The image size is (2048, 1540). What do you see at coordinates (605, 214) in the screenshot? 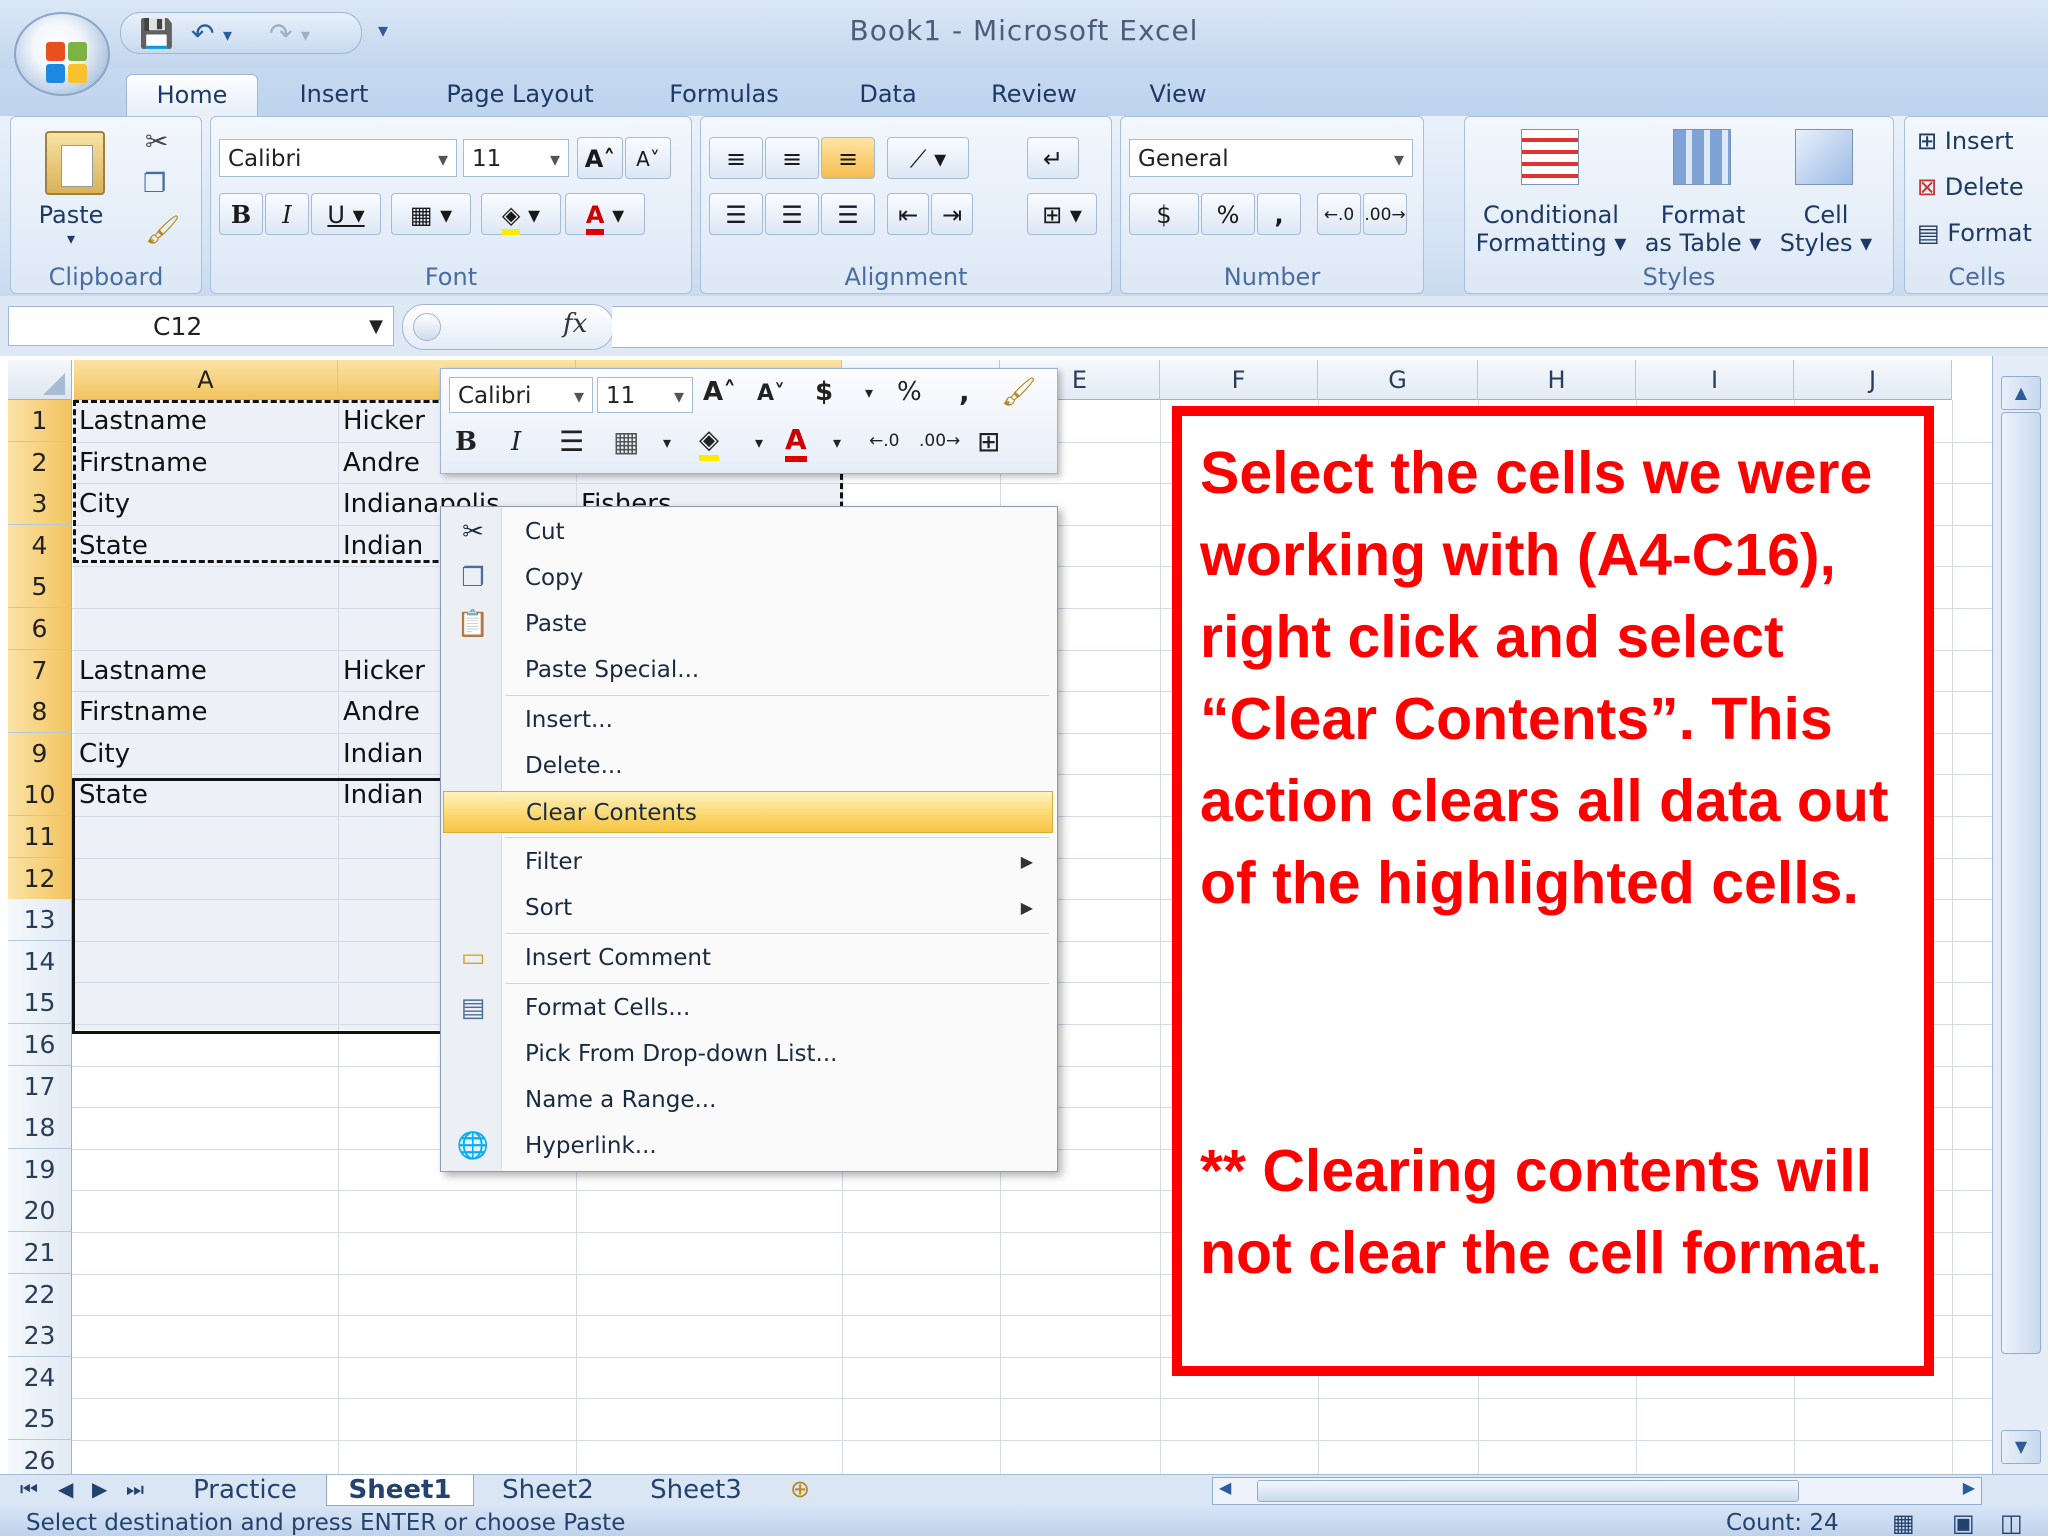
I see `font-color-button: A ▾` at bounding box center [605, 214].